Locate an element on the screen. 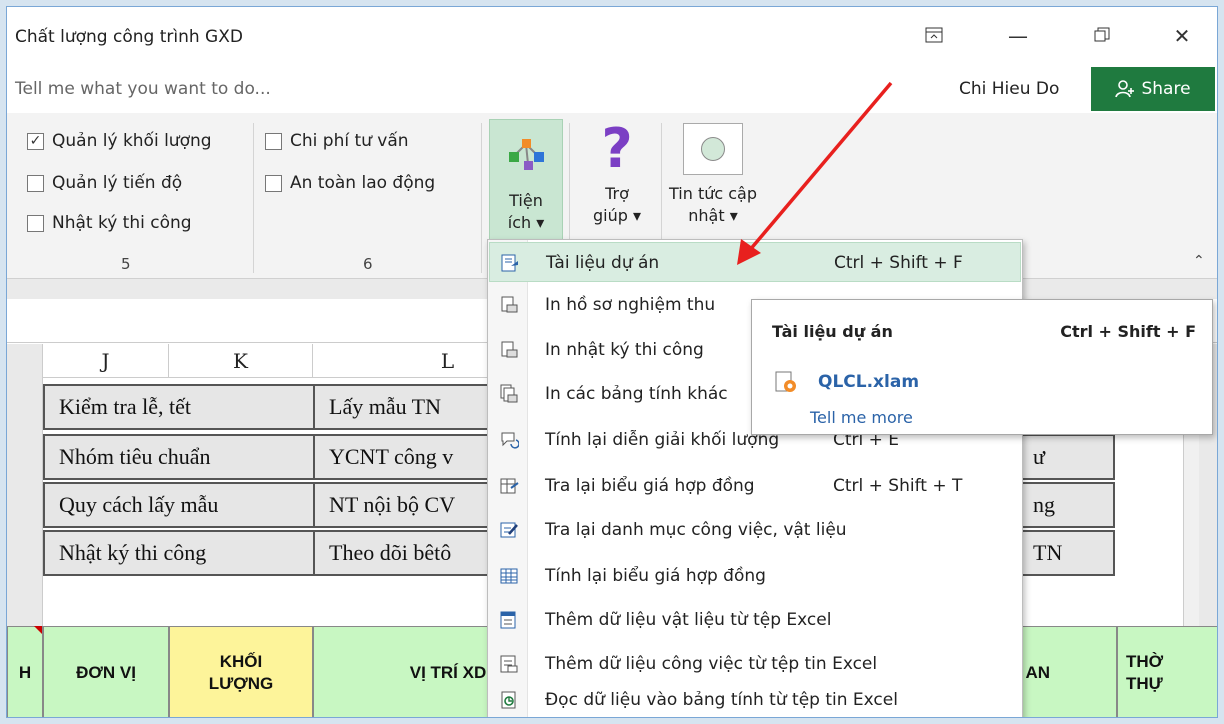 The width and height of the screenshot is (1224, 724). red-arrow-annotation is located at coordinates (815, 173).